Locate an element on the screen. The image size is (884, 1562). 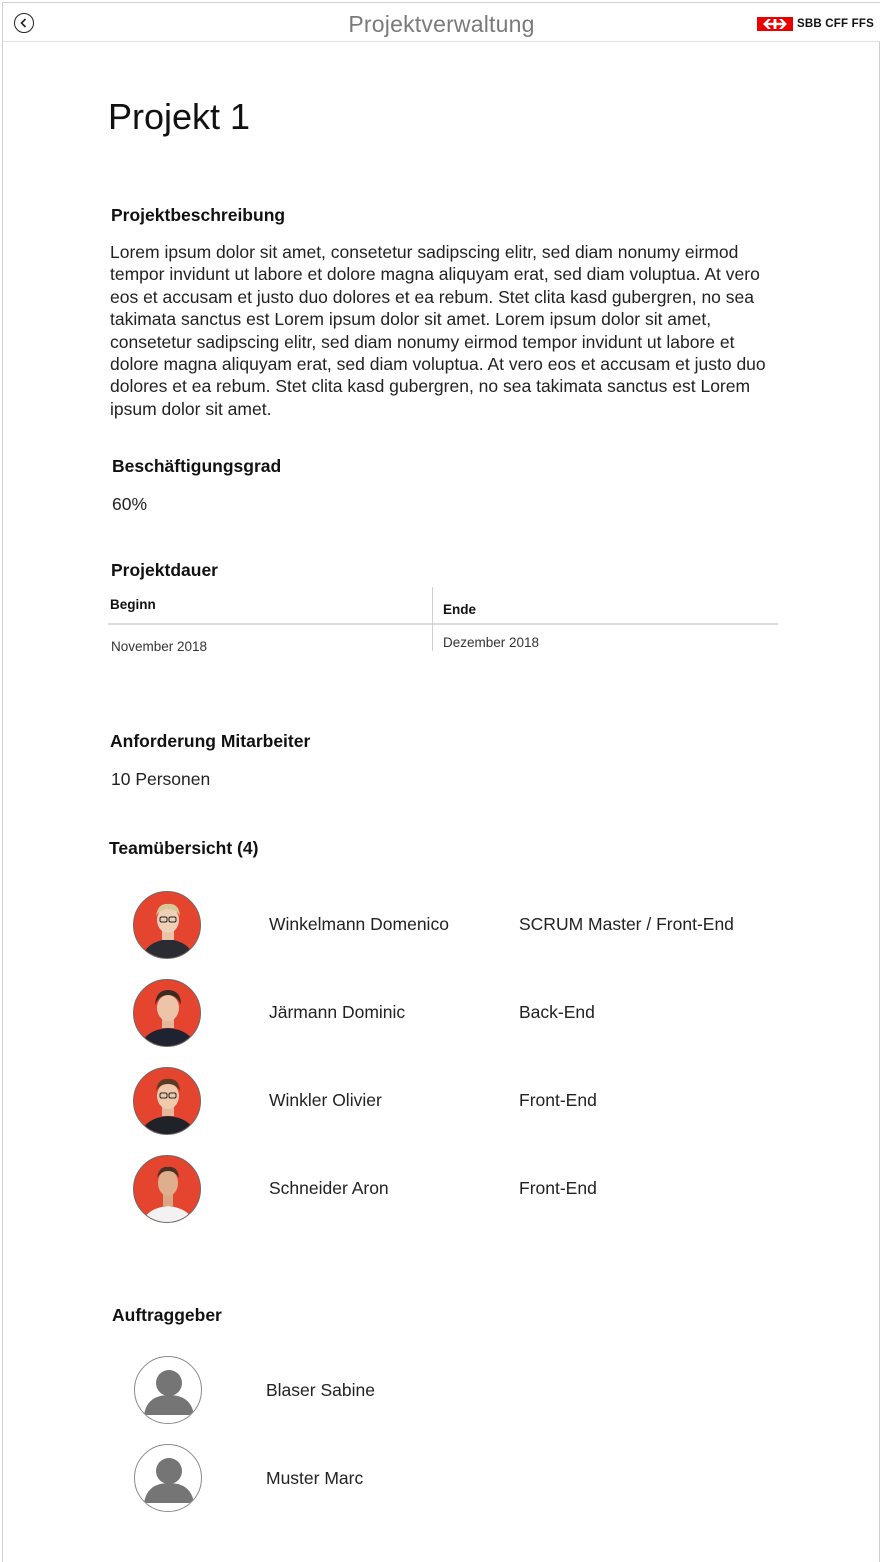
team-member: Schneider Aron Front-End is located at coordinates (442, 1190).